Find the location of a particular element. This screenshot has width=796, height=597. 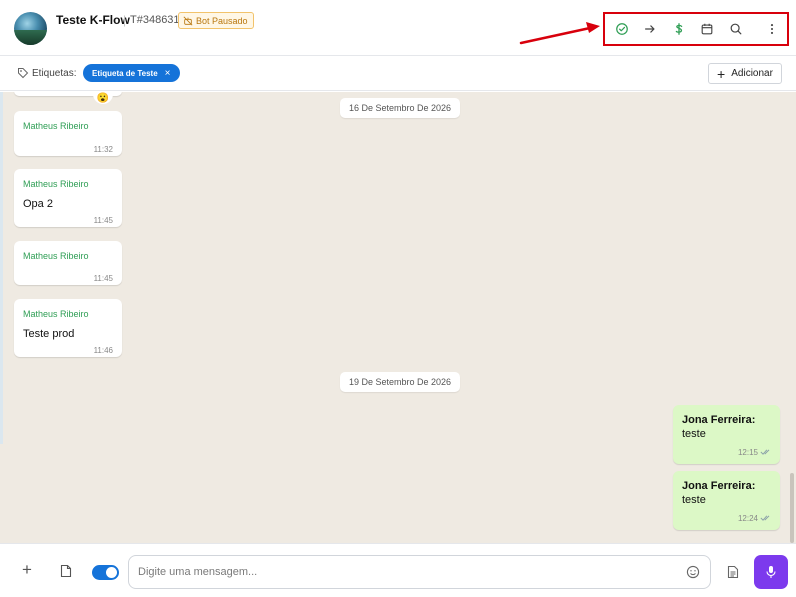

dollar-icon is located at coordinates (679, 29).